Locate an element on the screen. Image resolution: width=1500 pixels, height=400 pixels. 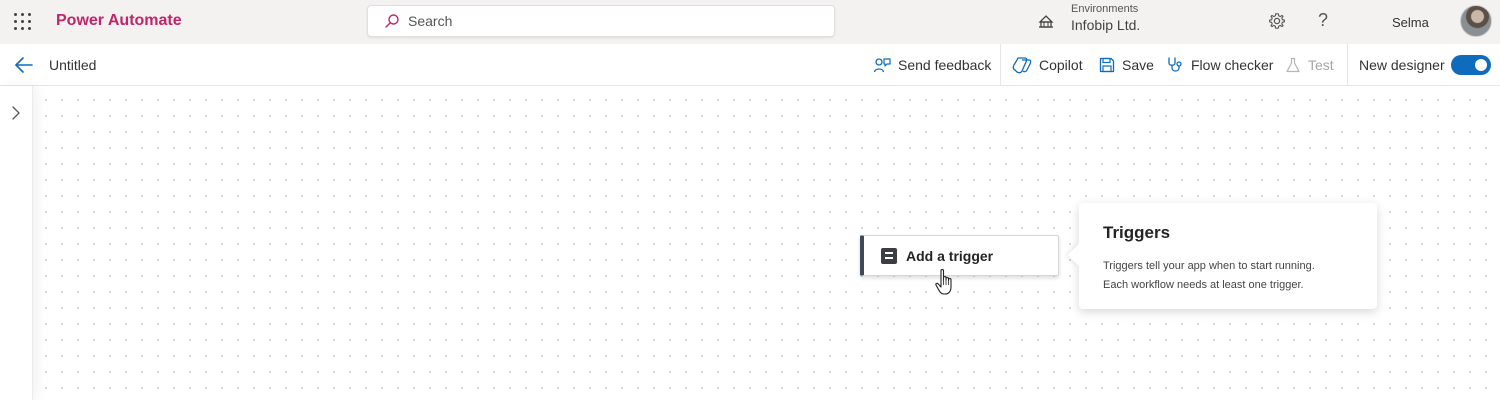
avatar is located at coordinates (1476, 21).